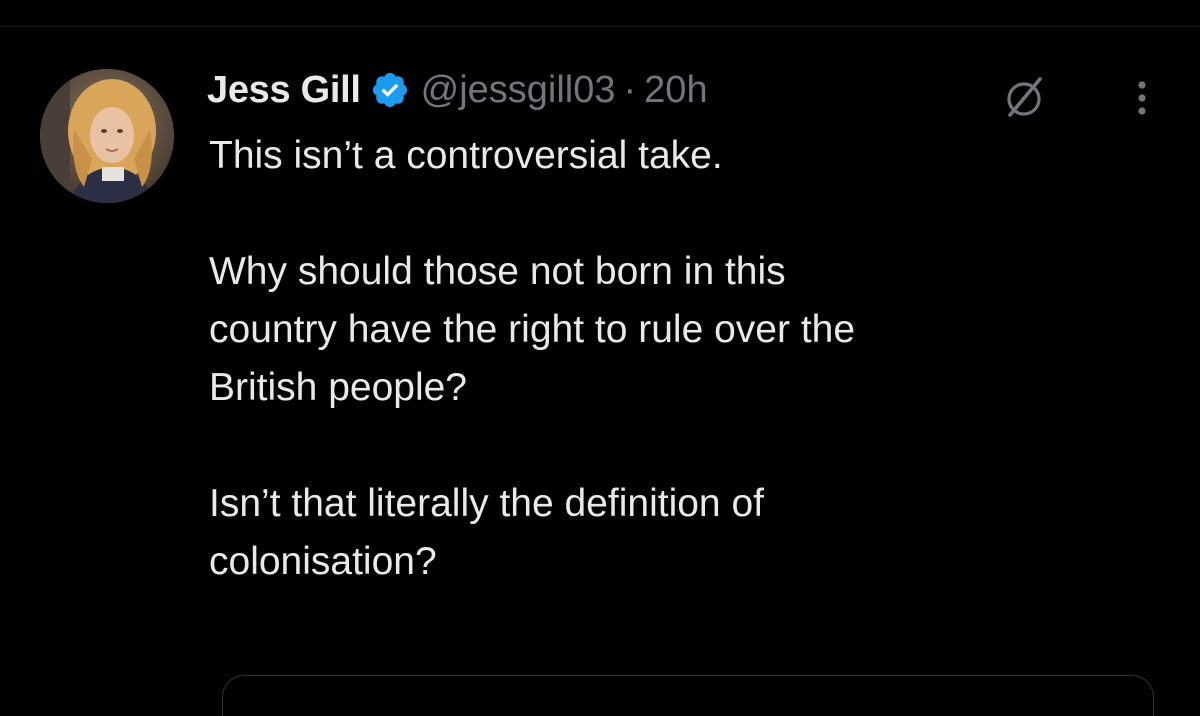 The width and height of the screenshot is (1200, 716). I want to click on tweet-line: This isn’t a controversial take., so click(466, 155).